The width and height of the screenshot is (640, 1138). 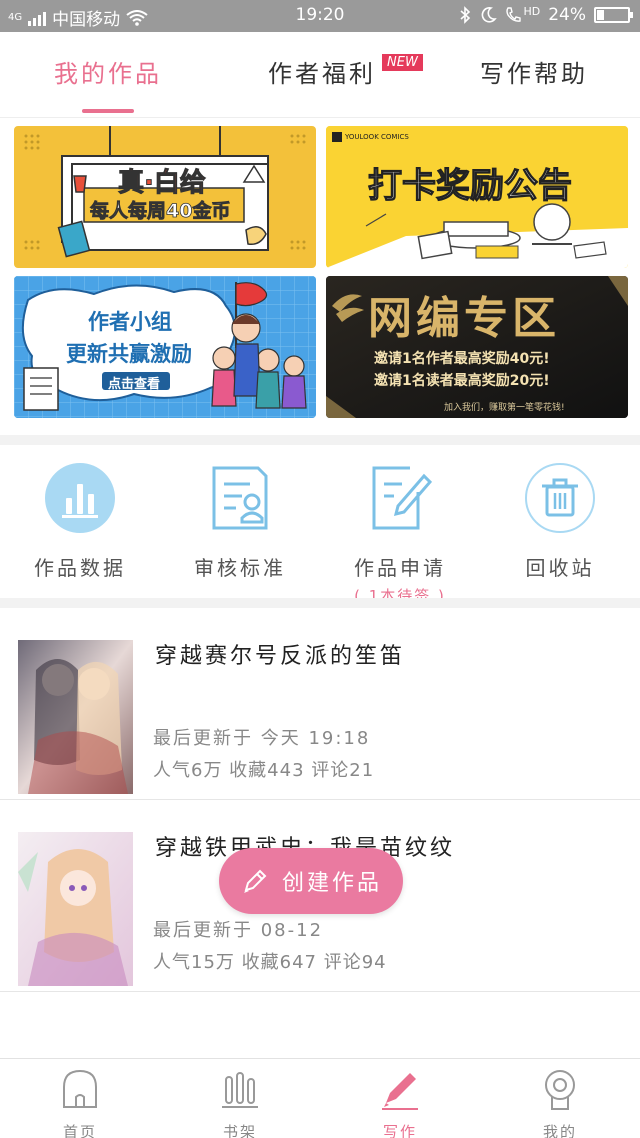 What do you see at coordinates (80, 1088) in the screenshot?
I see `home-icon` at bounding box center [80, 1088].